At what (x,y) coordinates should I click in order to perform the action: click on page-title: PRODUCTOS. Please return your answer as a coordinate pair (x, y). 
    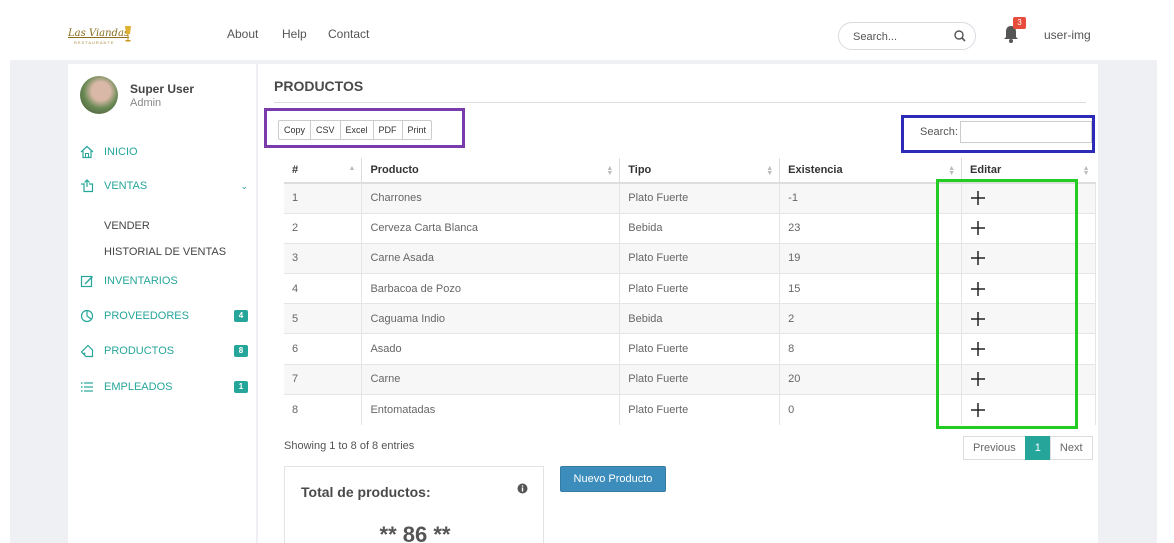
    Looking at the image, I should click on (319, 86).